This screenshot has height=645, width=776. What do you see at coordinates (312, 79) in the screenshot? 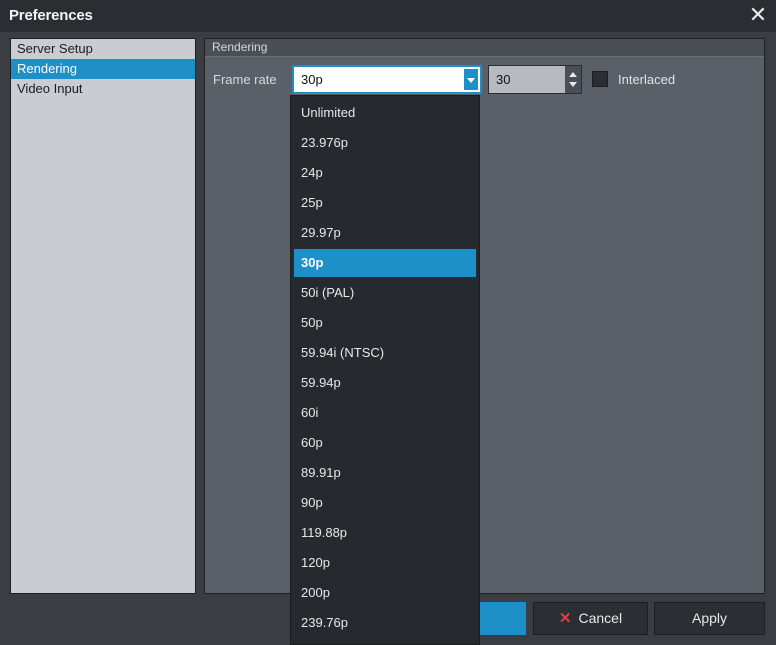
I see `frame-rate-value: 30p` at bounding box center [312, 79].